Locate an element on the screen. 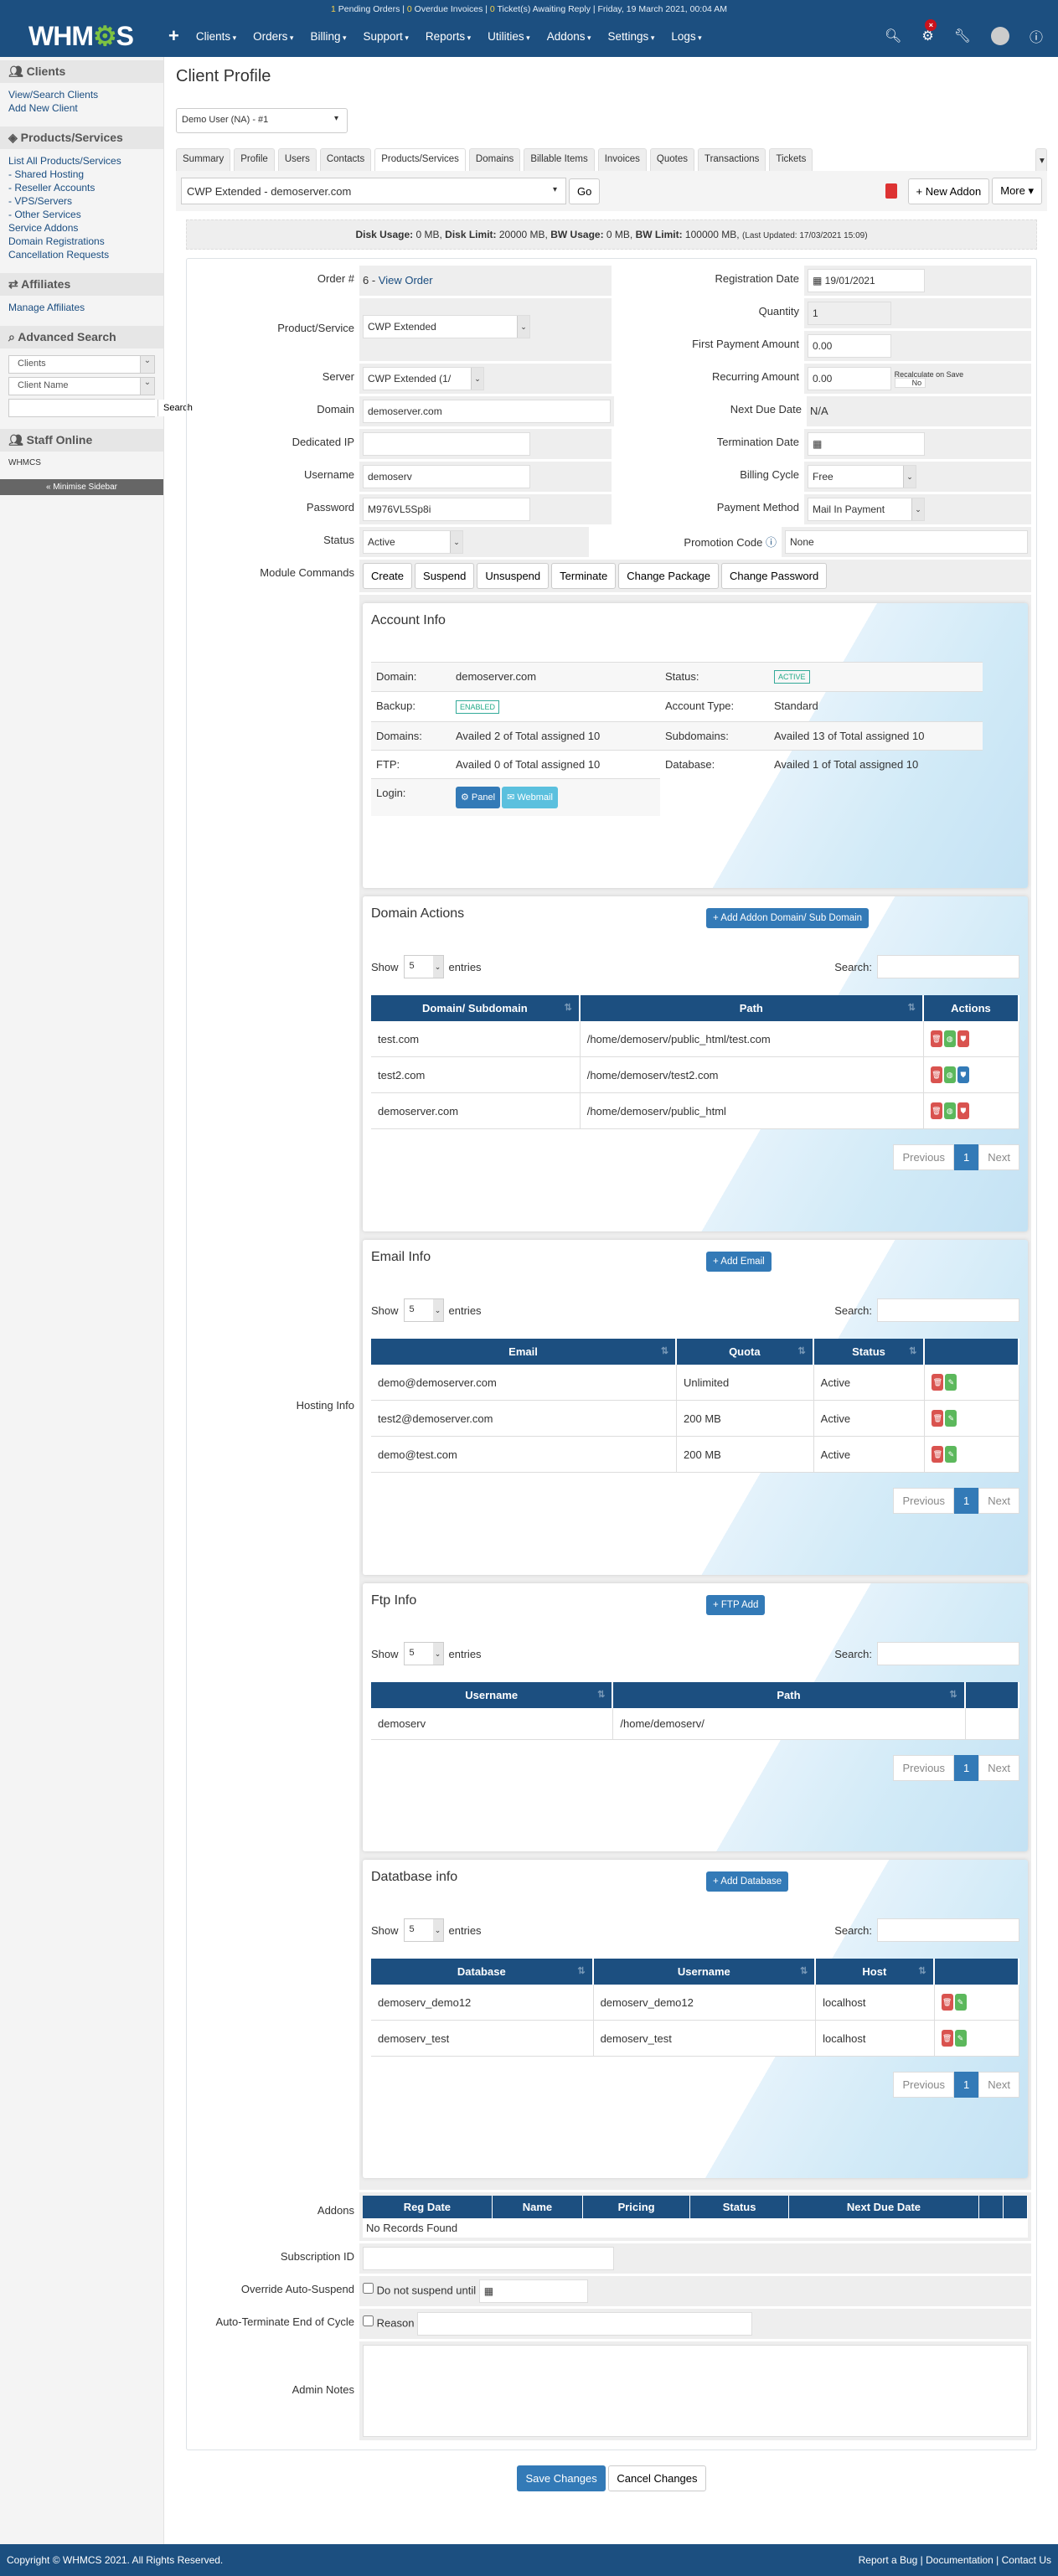  client-select: Demo User (NA) - #1 is located at coordinates (262, 120).